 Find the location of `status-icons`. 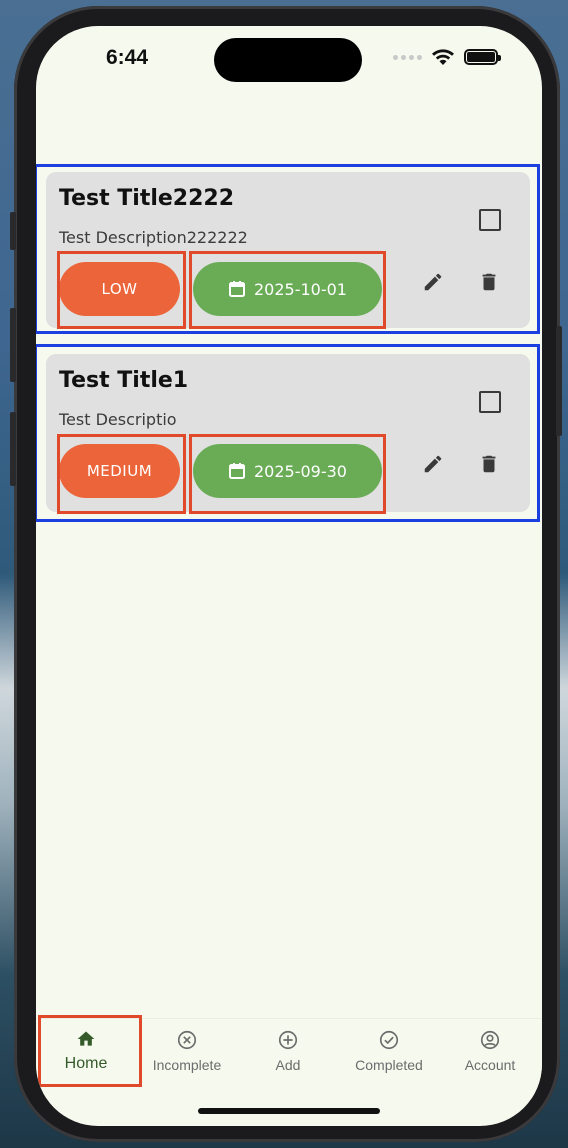

status-icons is located at coordinates (447, 57).